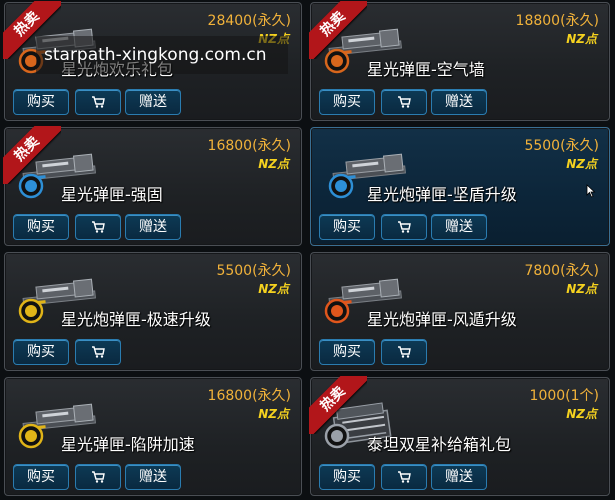 The height and width of the screenshot is (500, 615). I want to click on item-name: 星光弹匣-陷阱加速, so click(128, 444).